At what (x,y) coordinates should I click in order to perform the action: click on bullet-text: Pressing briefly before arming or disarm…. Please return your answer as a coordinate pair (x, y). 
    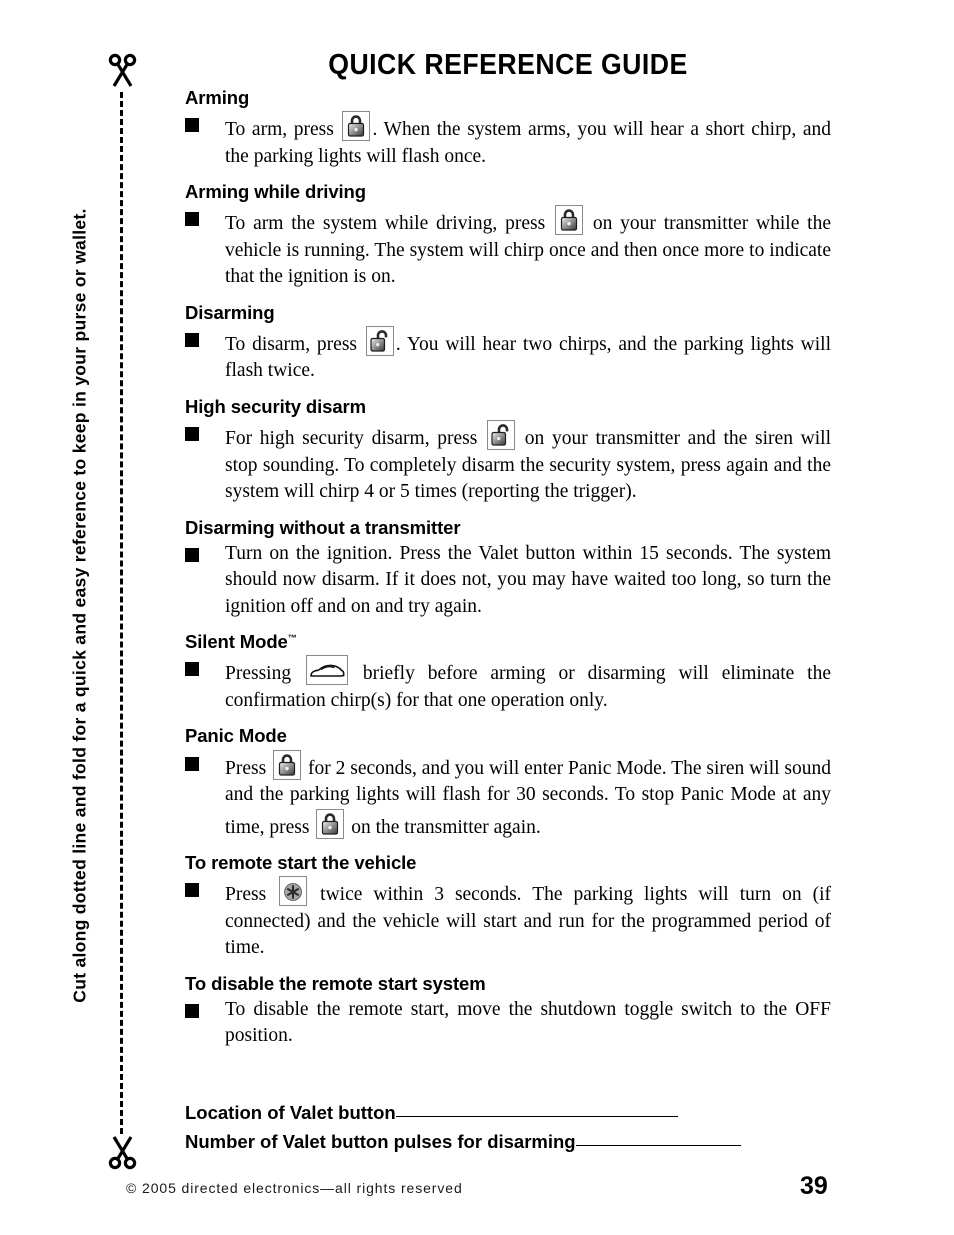
    Looking at the image, I should click on (528, 684).